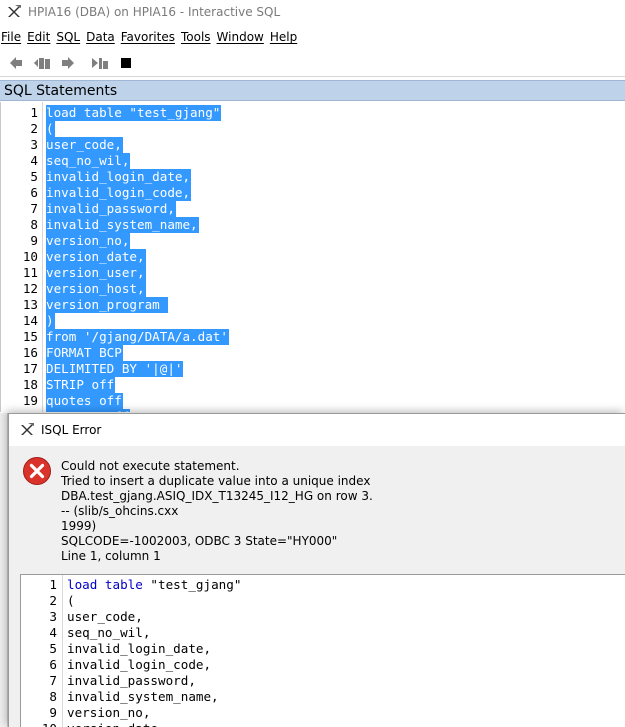 The width and height of the screenshot is (625, 727). Describe the element at coordinates (70, 37) in the screenshot. I see `menu-sql: SQL` at that location.